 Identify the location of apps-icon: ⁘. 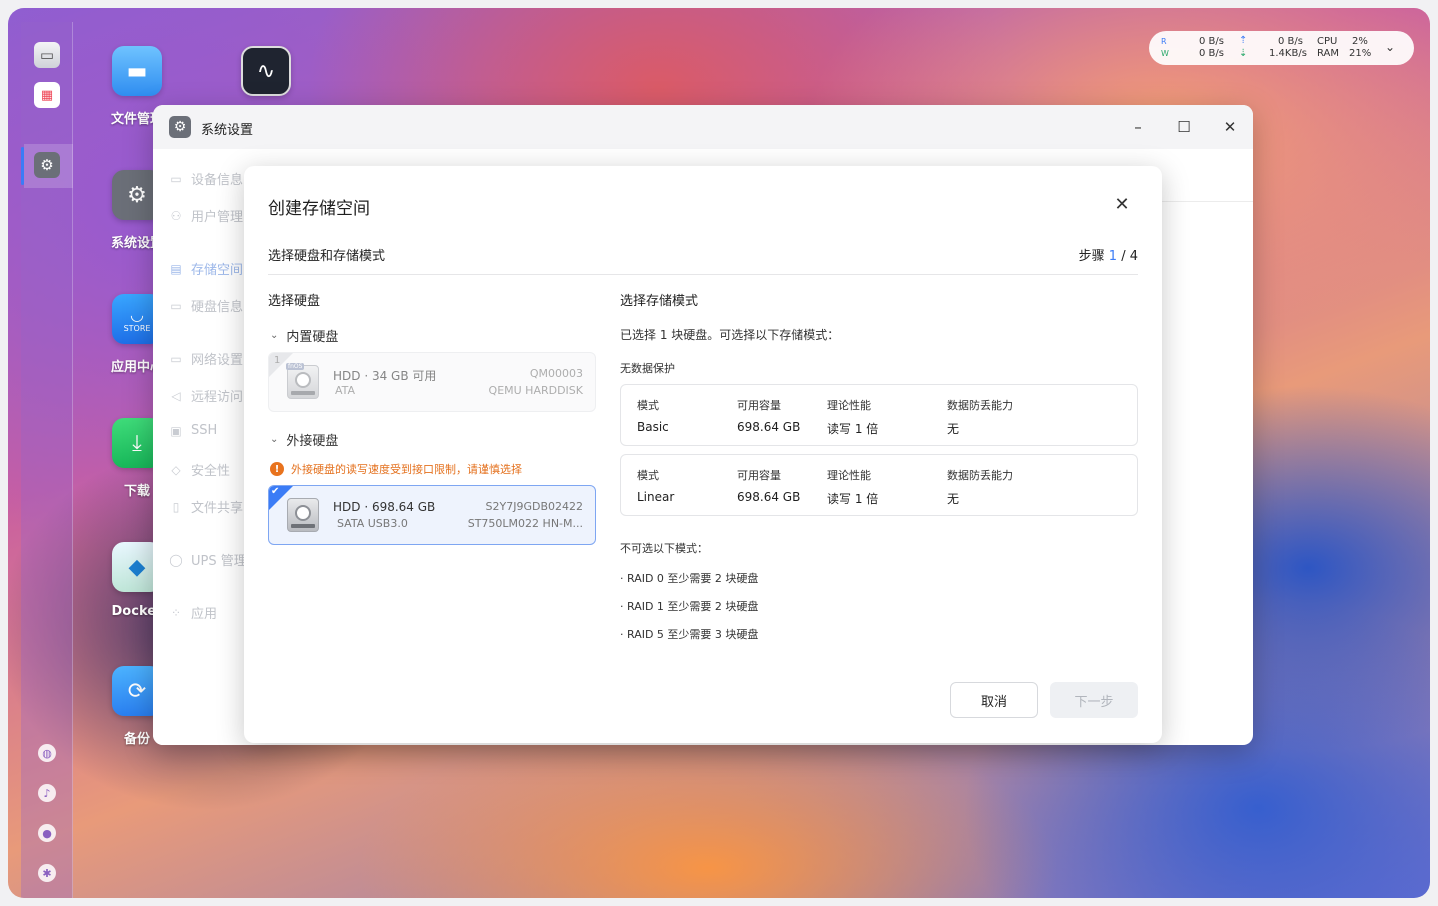
(176, 612).